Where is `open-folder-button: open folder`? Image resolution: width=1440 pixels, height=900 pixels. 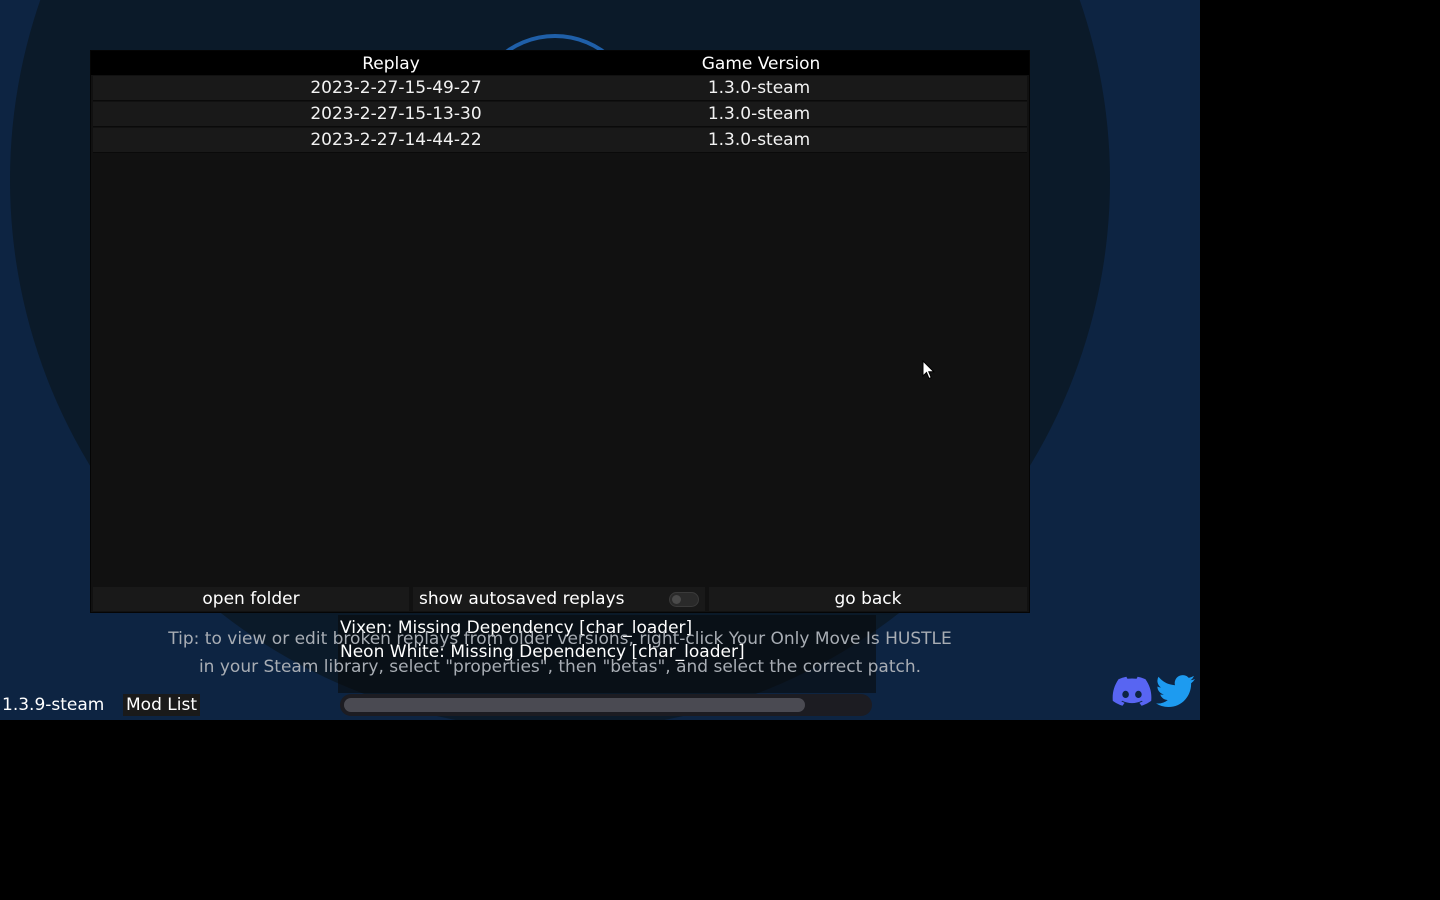 open-folder-button: open folder is located at coordinates (251, 599).